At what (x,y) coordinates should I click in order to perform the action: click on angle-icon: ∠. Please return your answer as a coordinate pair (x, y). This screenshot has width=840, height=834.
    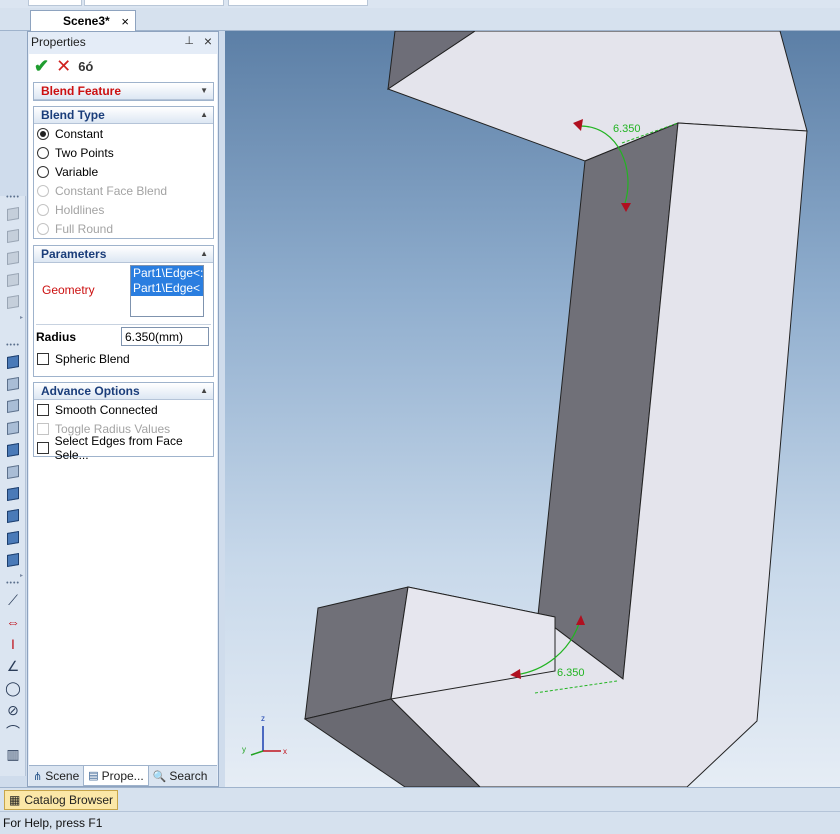
    Looking at the image, I should click on (13, 666).